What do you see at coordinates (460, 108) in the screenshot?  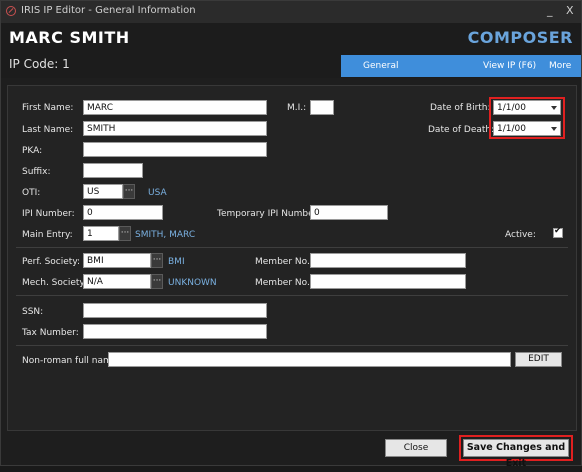 I see `dob-label: Date of Birth:` at bounding box center [460, 108].